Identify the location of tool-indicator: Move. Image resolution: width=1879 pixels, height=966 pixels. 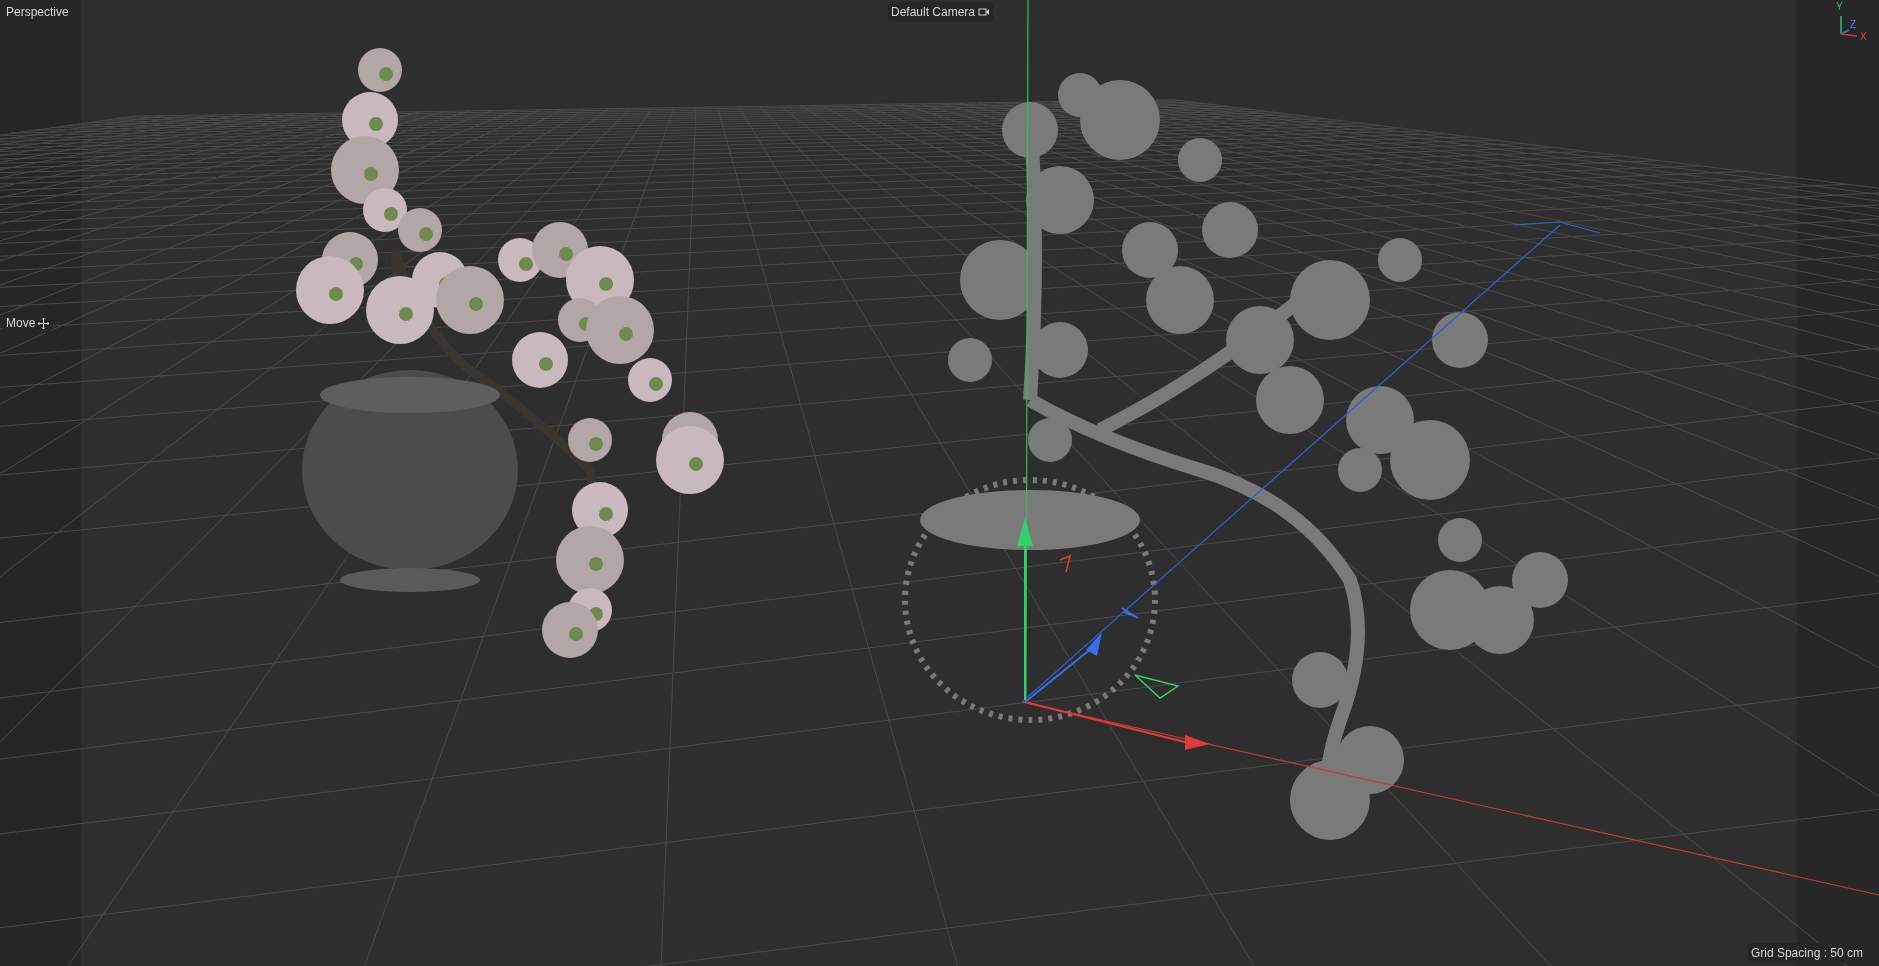
(28, 323).